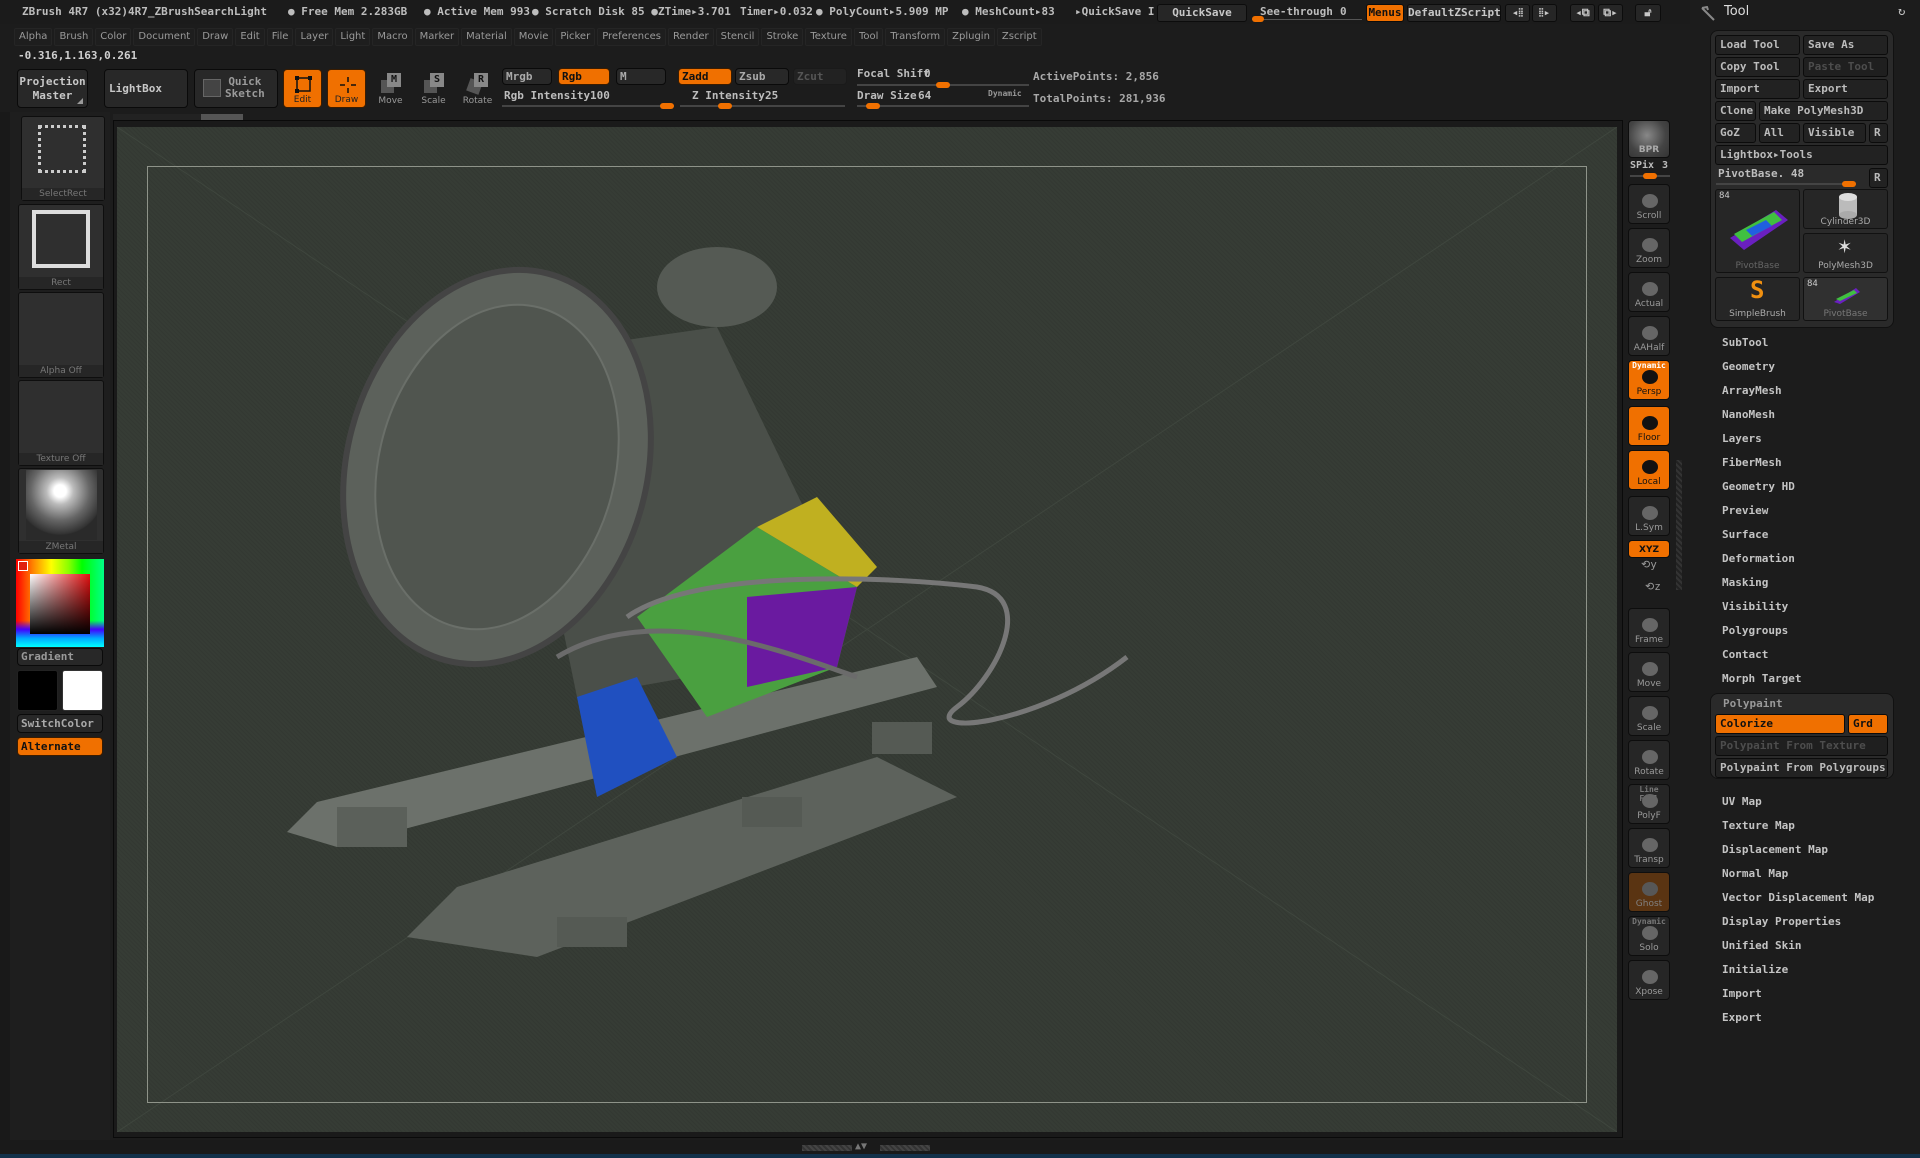 The width and height of the screenshot is (1920, 1158). Describe the element at coordinates (1745, 534) in the screenshot. I see `subpalette-surface: Surface` at that location.